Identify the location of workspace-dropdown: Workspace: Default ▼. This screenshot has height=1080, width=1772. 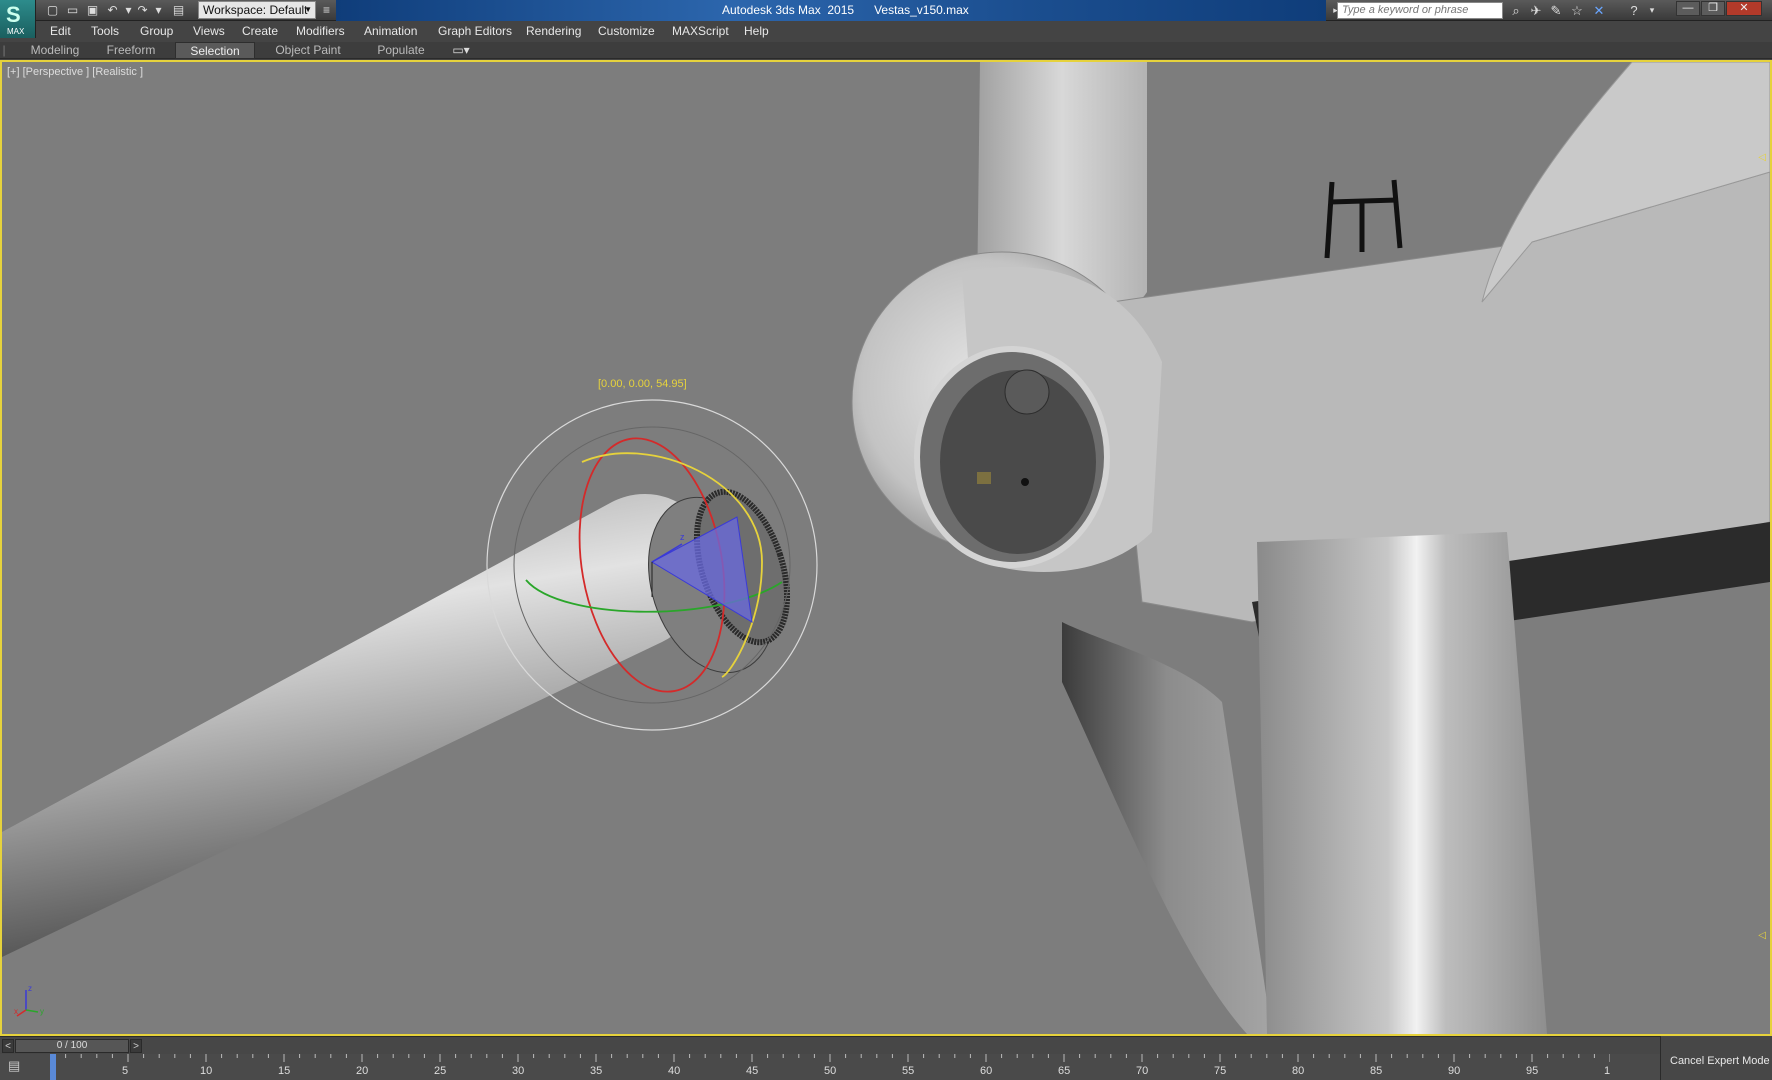
(257, 10).